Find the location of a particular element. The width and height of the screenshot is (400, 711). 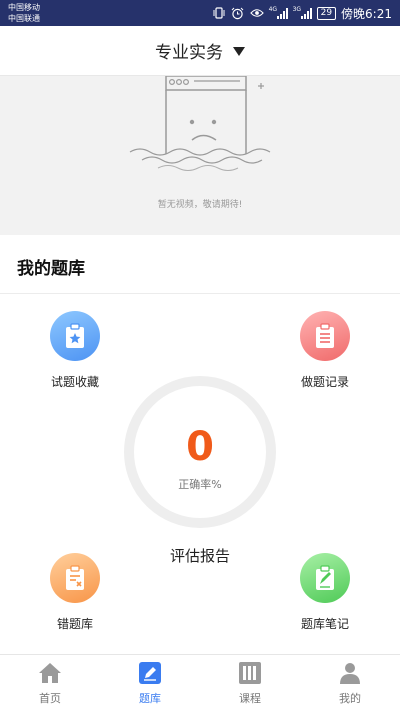

edit-icon is located at coordinates (150, 673).